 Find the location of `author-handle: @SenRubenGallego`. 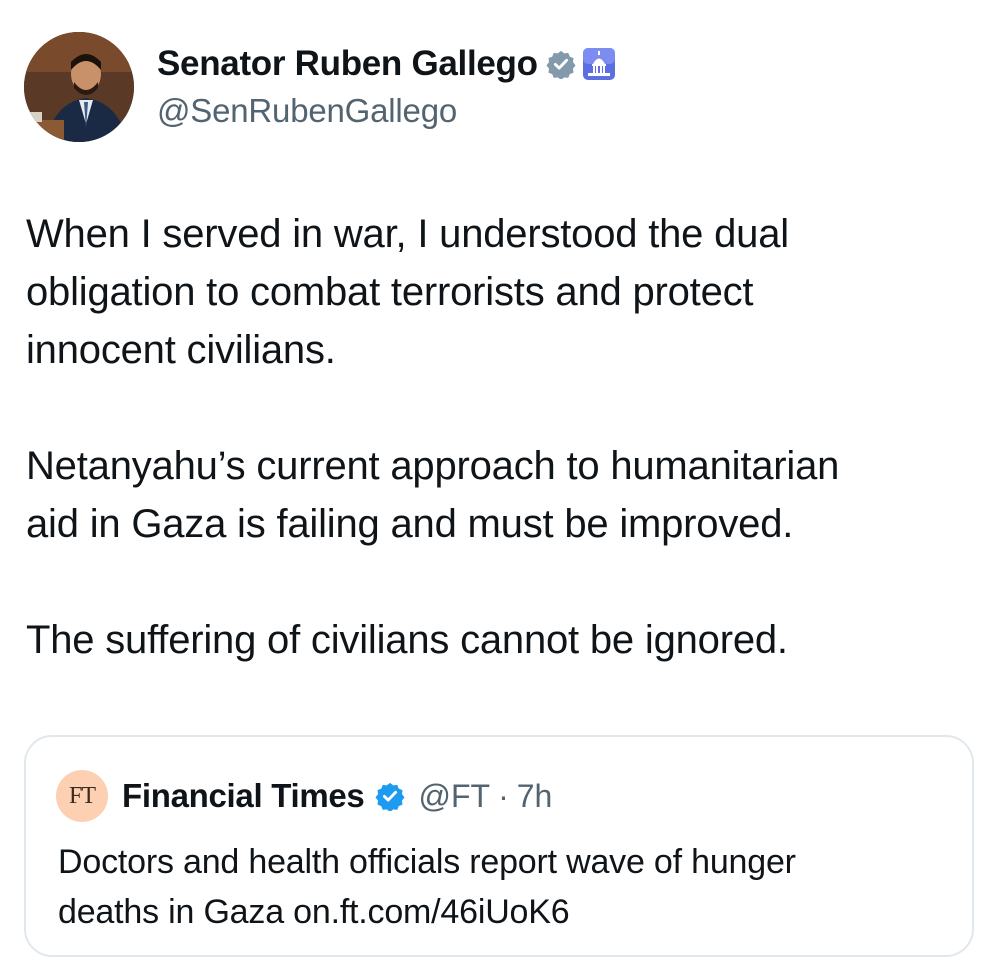

author-handle: @SenRubenGallego is located at coordinates (386, 111).